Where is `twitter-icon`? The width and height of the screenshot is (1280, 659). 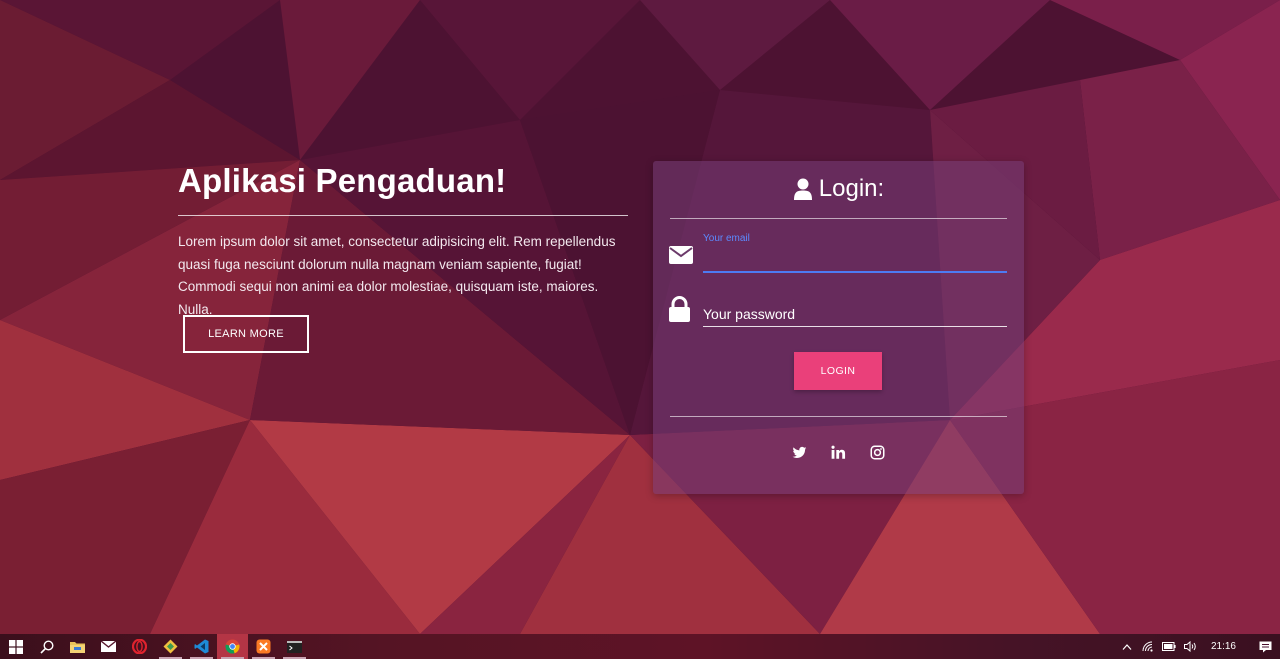 twitter-icon is located at coordinates (799, 452).